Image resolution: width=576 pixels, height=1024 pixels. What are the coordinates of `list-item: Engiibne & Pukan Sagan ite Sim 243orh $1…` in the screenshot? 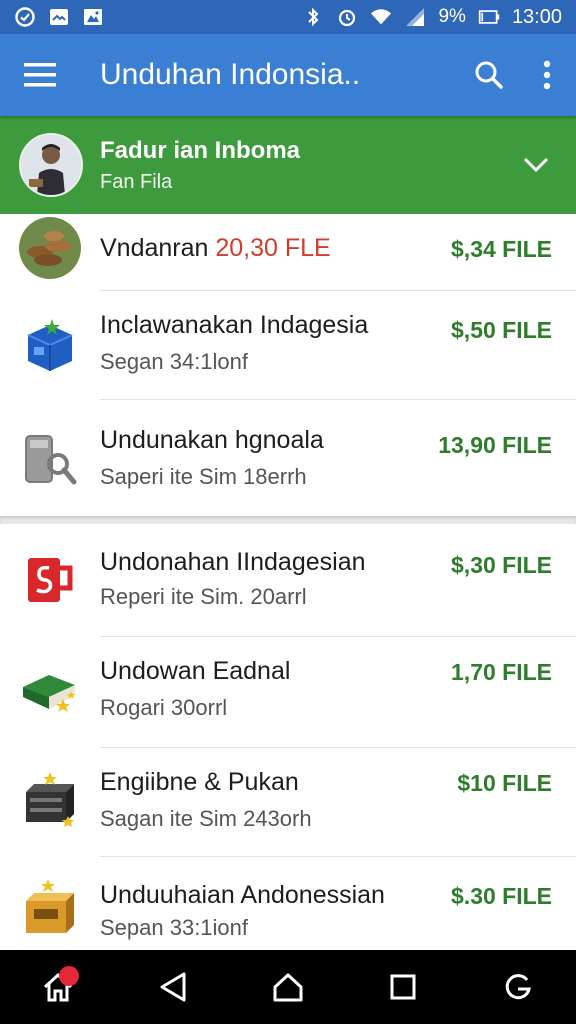 It's located at (288, 802).